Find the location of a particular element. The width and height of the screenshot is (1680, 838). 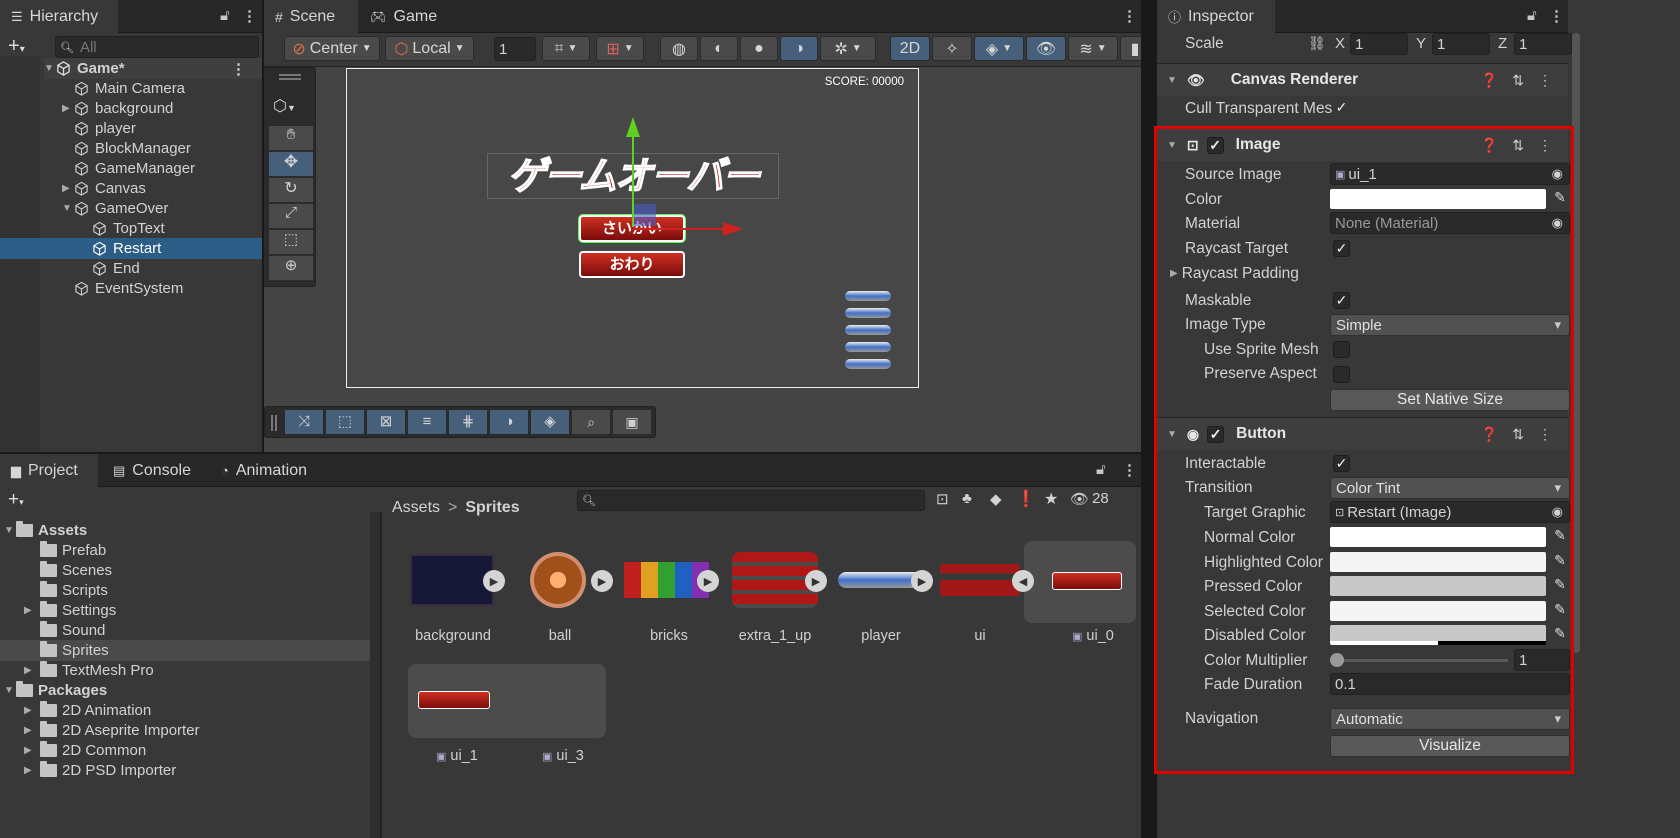

breadcrumb-assets: Assets is located at coordinates (416, 508).